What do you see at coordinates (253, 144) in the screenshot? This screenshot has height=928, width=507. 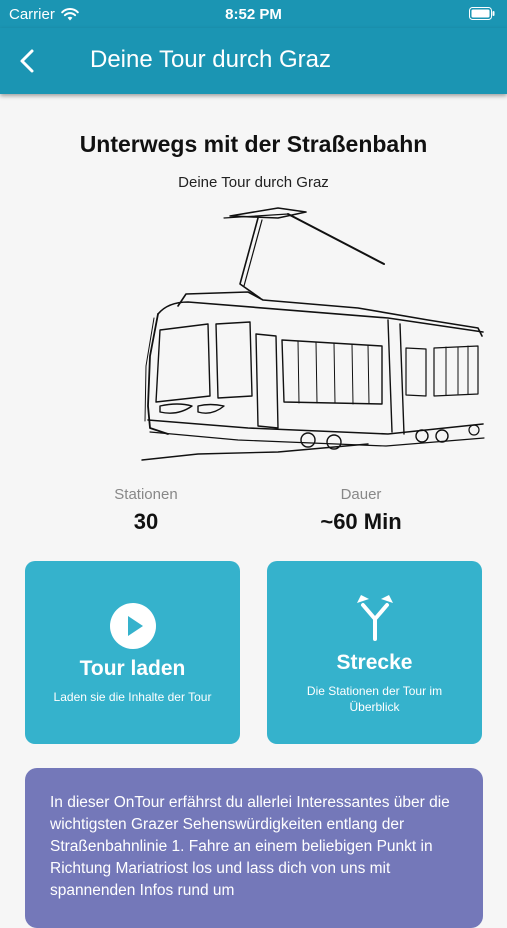 I see `hero-title: Unterwegs mit der Straßenbahn` at bounding box center [253, 144].